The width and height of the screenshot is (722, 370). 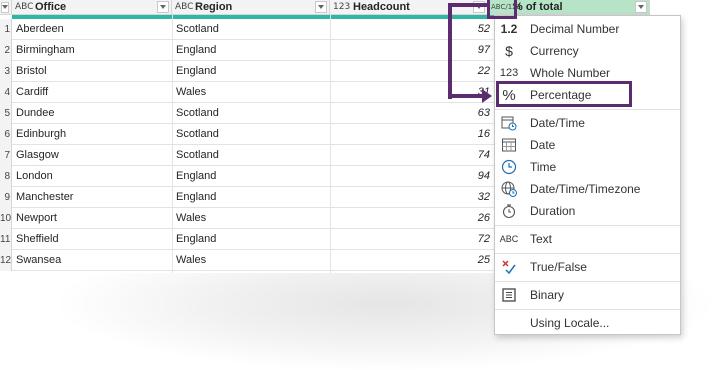 I want to click on row-index: 11, so click(x=6, y=239).